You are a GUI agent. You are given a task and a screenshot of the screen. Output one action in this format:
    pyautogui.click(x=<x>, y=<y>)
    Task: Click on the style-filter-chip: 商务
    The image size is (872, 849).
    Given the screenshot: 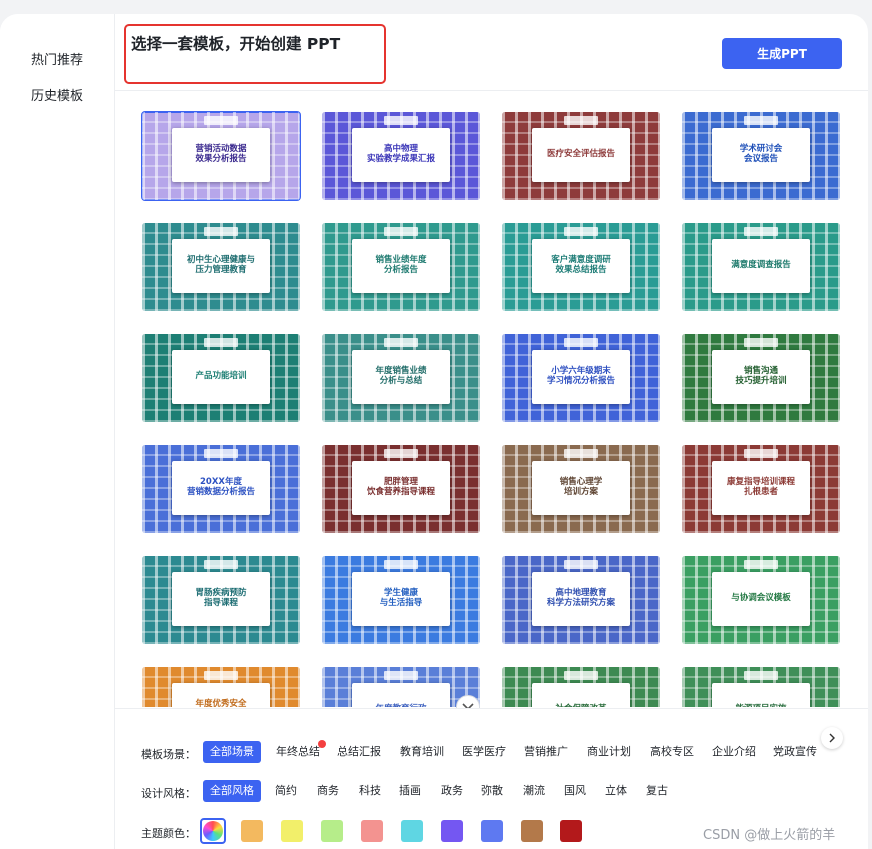 What is the action you would take?
    pyautogui.click(x=328, y=791)
    